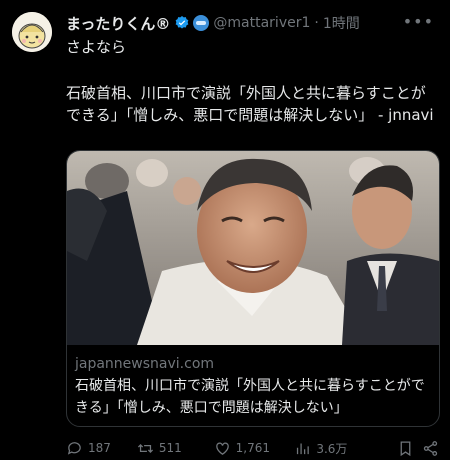  Describe the element at coordinates (303, 448) in the screenshot. I see `views-icon` at that location.